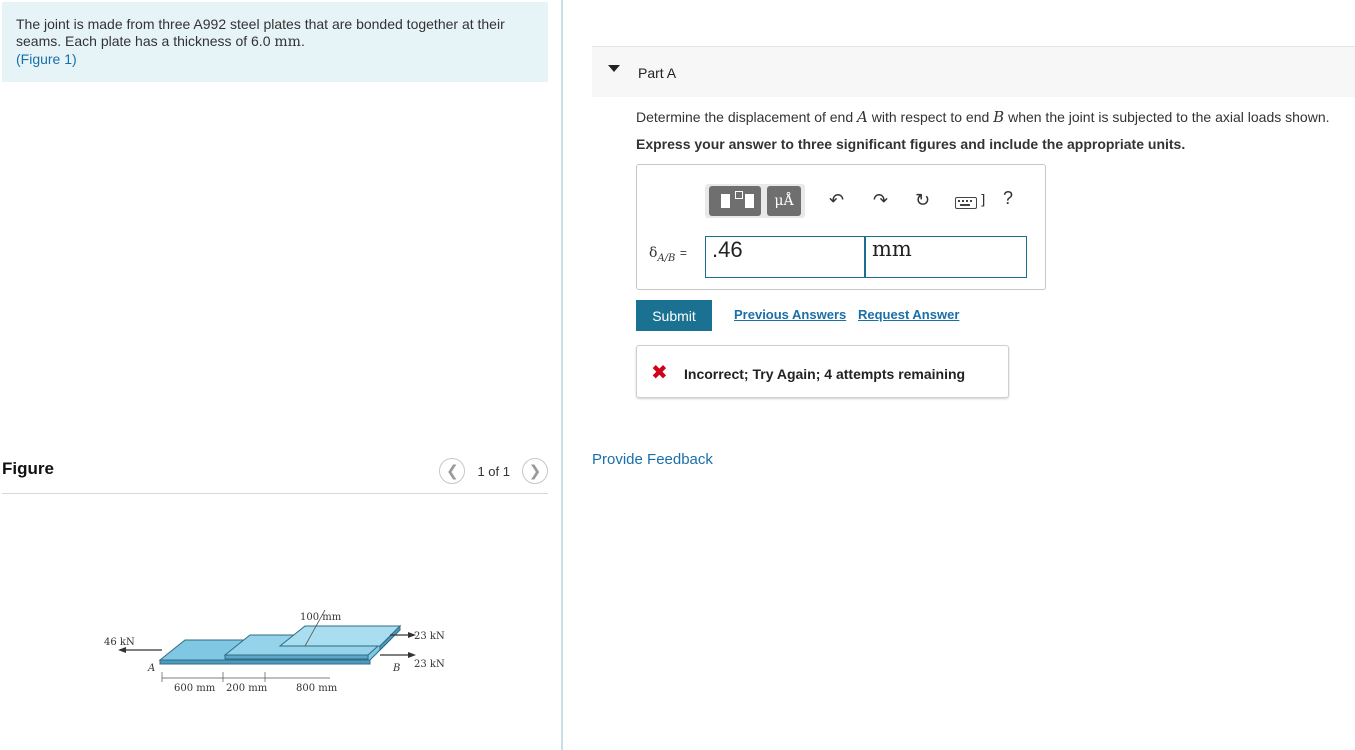 The image size is (1355, 750). I want to click on label-len-3: 800 mm, so click(317, 688).